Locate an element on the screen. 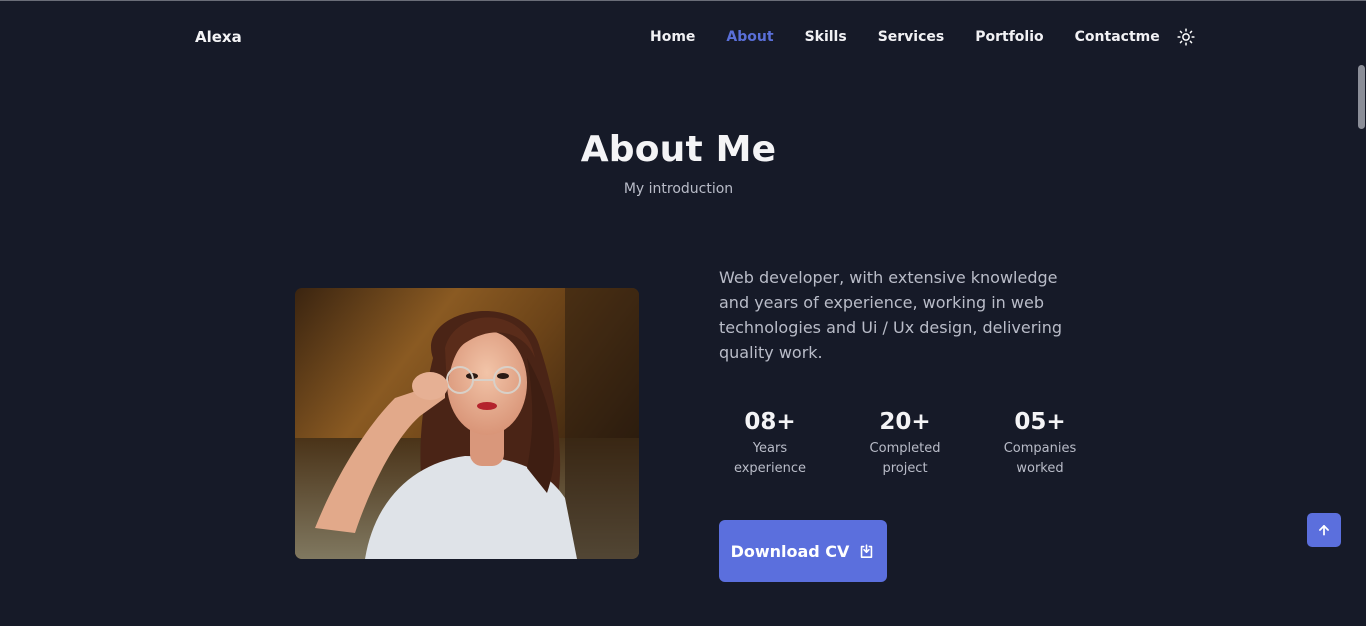 This screenshot has height=626, width=1366. nav-home: Home is located at coordinates (672, 37).